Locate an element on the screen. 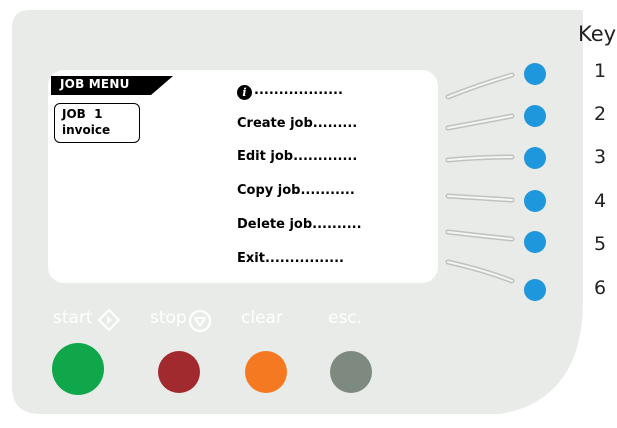 Image resolution: width=617 pixels, height=428 pixels. stop-button is located at coordinates (179, 372).